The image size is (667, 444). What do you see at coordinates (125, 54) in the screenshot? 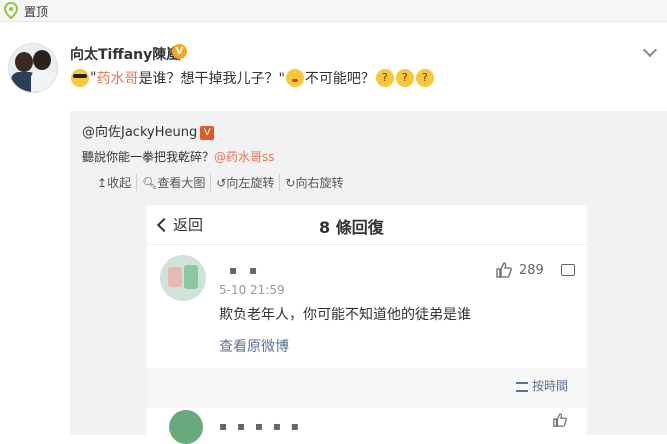
I see `author-name: 向太Tiffany陳嵐` at bounding box center [125, 54].